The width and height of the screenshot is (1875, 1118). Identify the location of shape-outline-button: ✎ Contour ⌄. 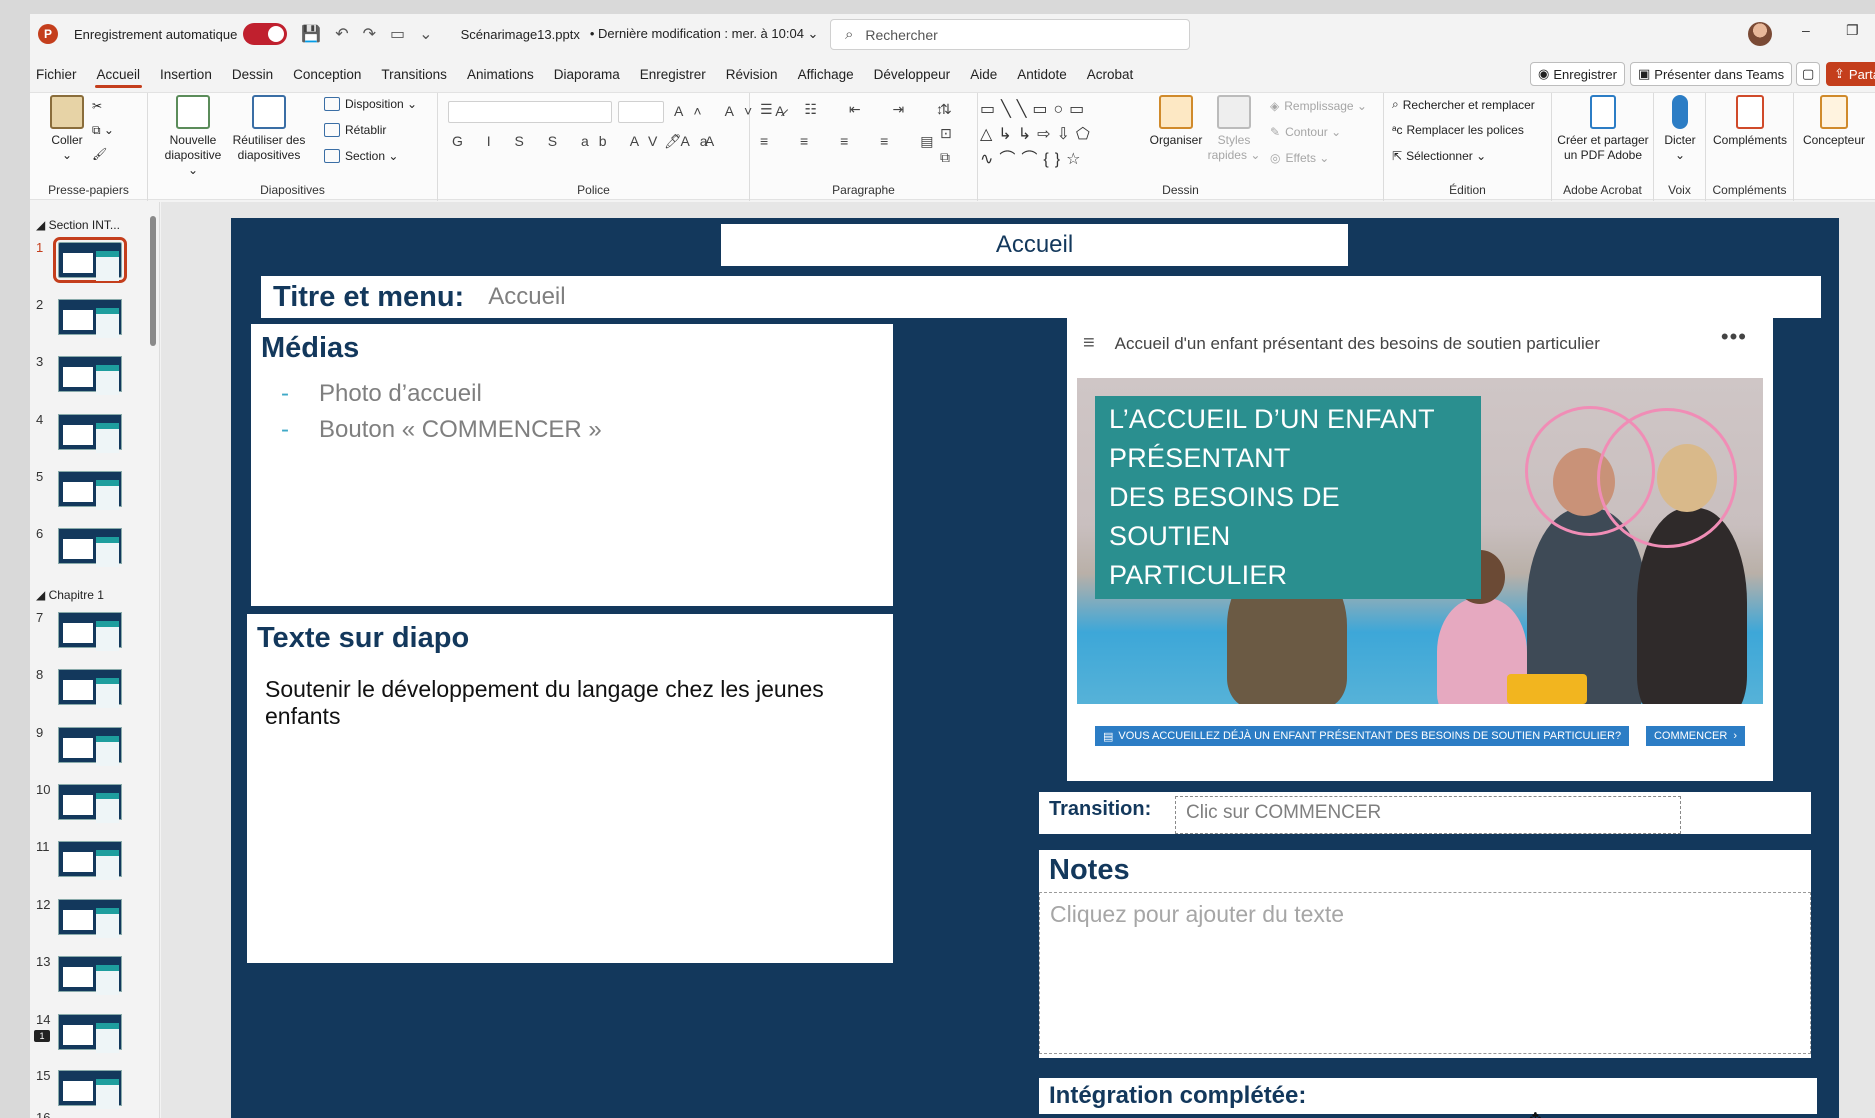
(1305, 132).